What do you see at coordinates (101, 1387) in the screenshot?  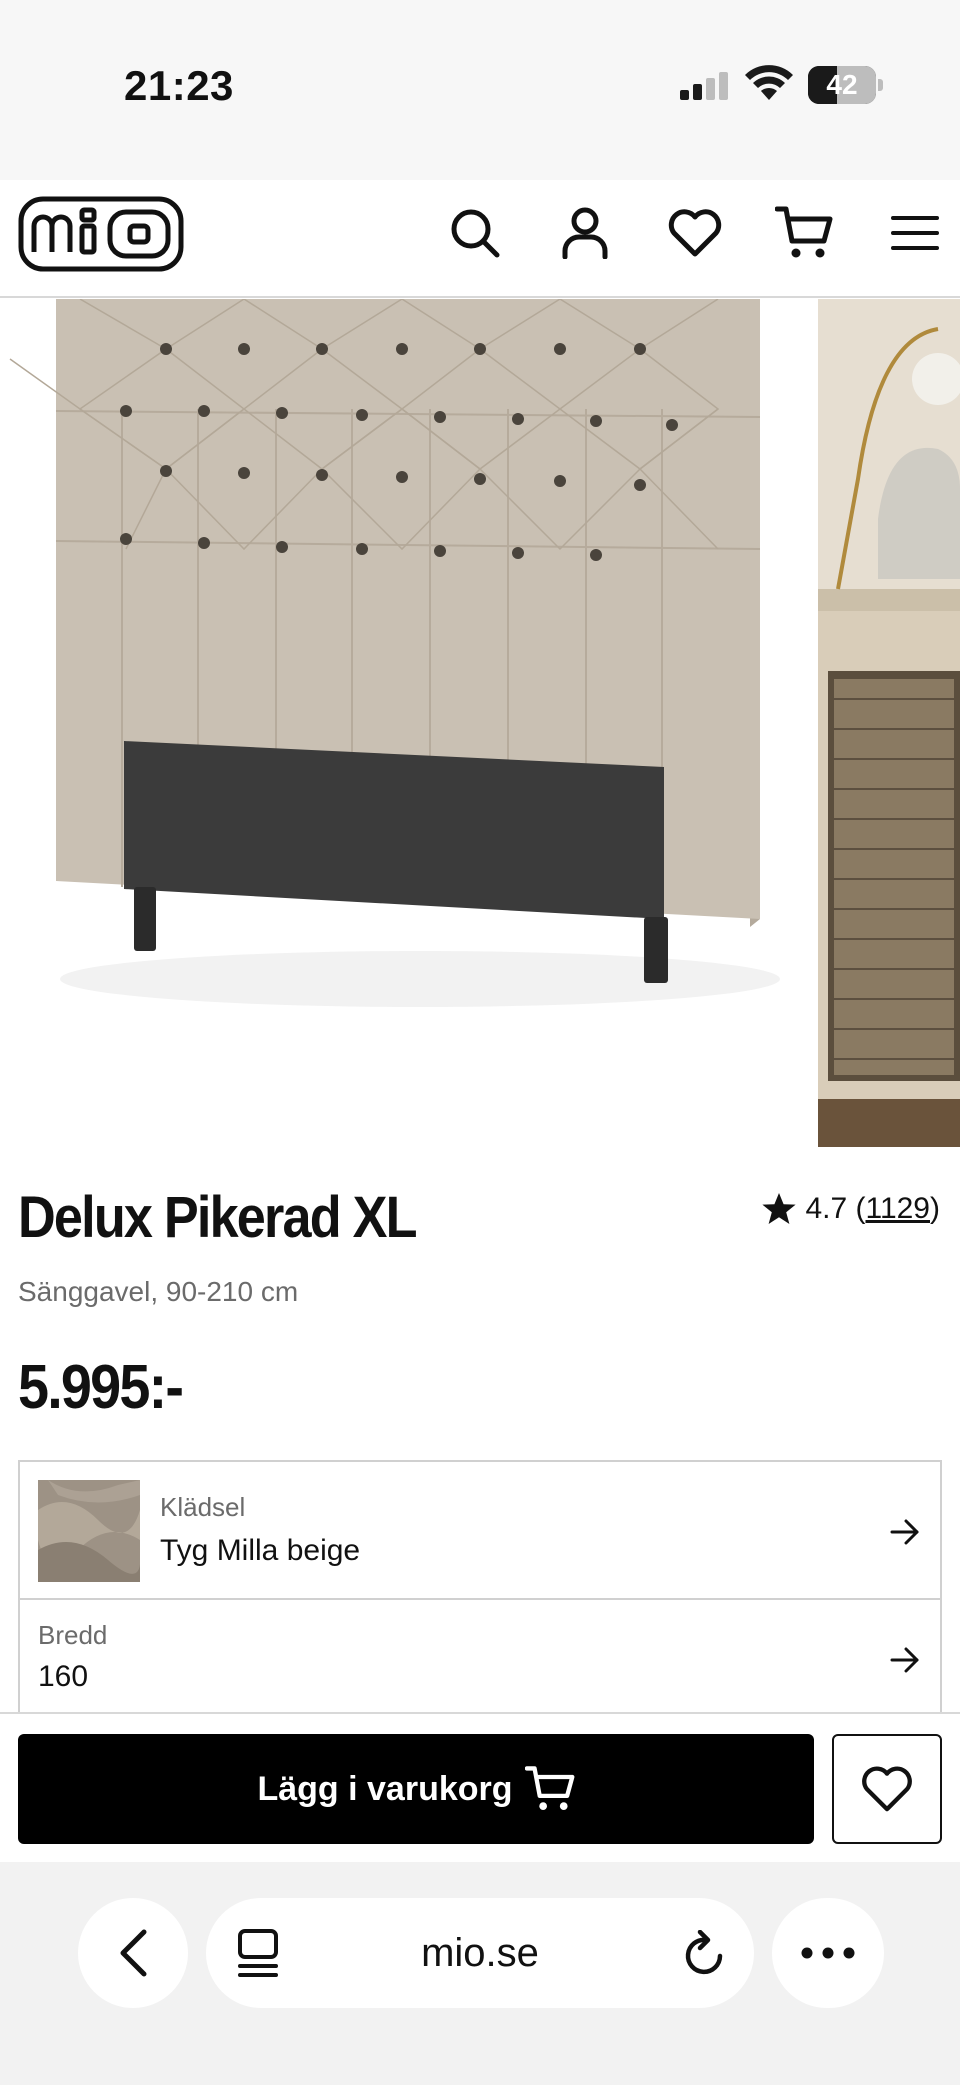 I see `product-price: 5.995:-` at bounding box center [101, 1387].